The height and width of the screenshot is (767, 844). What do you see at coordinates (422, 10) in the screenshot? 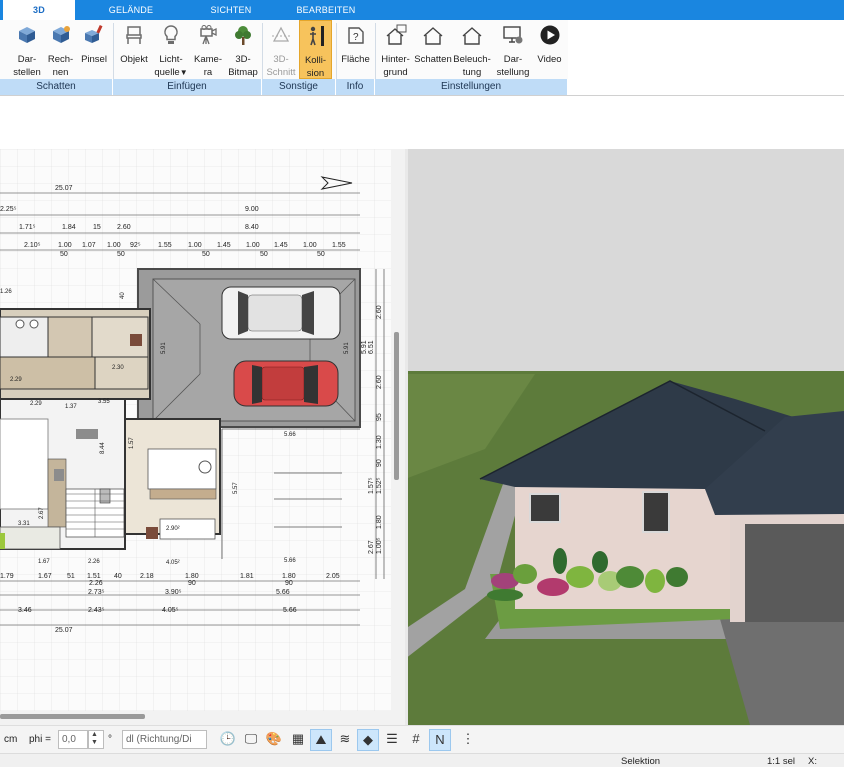
I see `ribbon-tab-bar: 3D GELÄNDE SICHTEN BEARBEITEN` at bounding box center [422, 10].